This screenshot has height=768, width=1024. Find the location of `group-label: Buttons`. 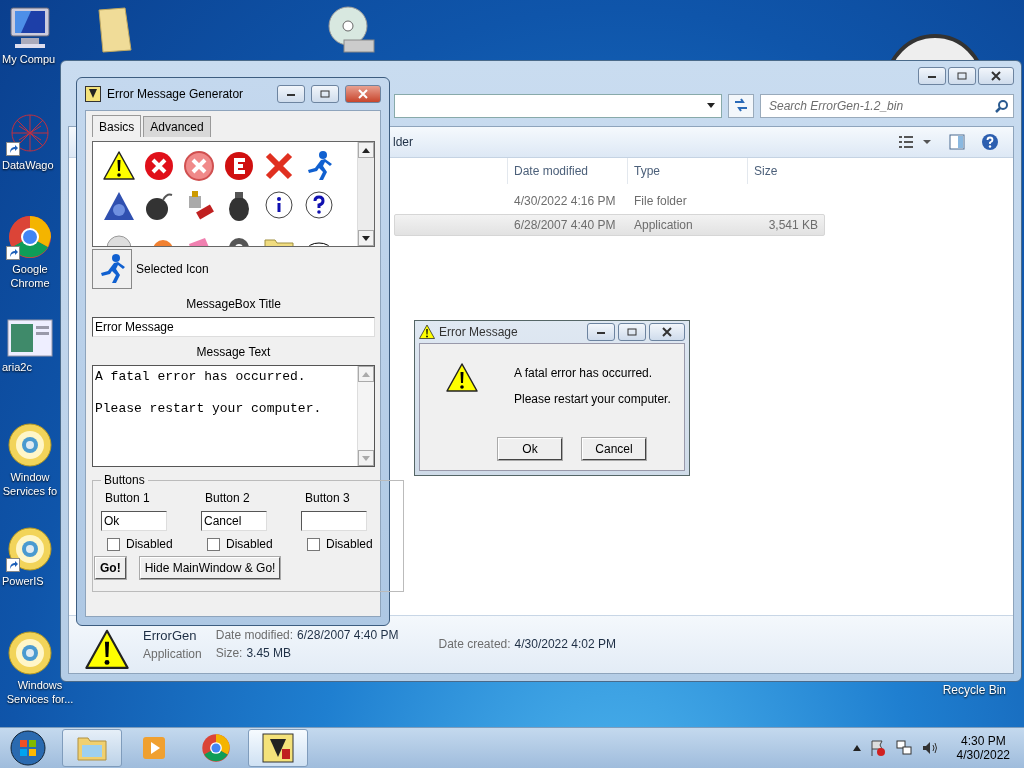

group-label: Buttons is located at coordinates (124, 480).